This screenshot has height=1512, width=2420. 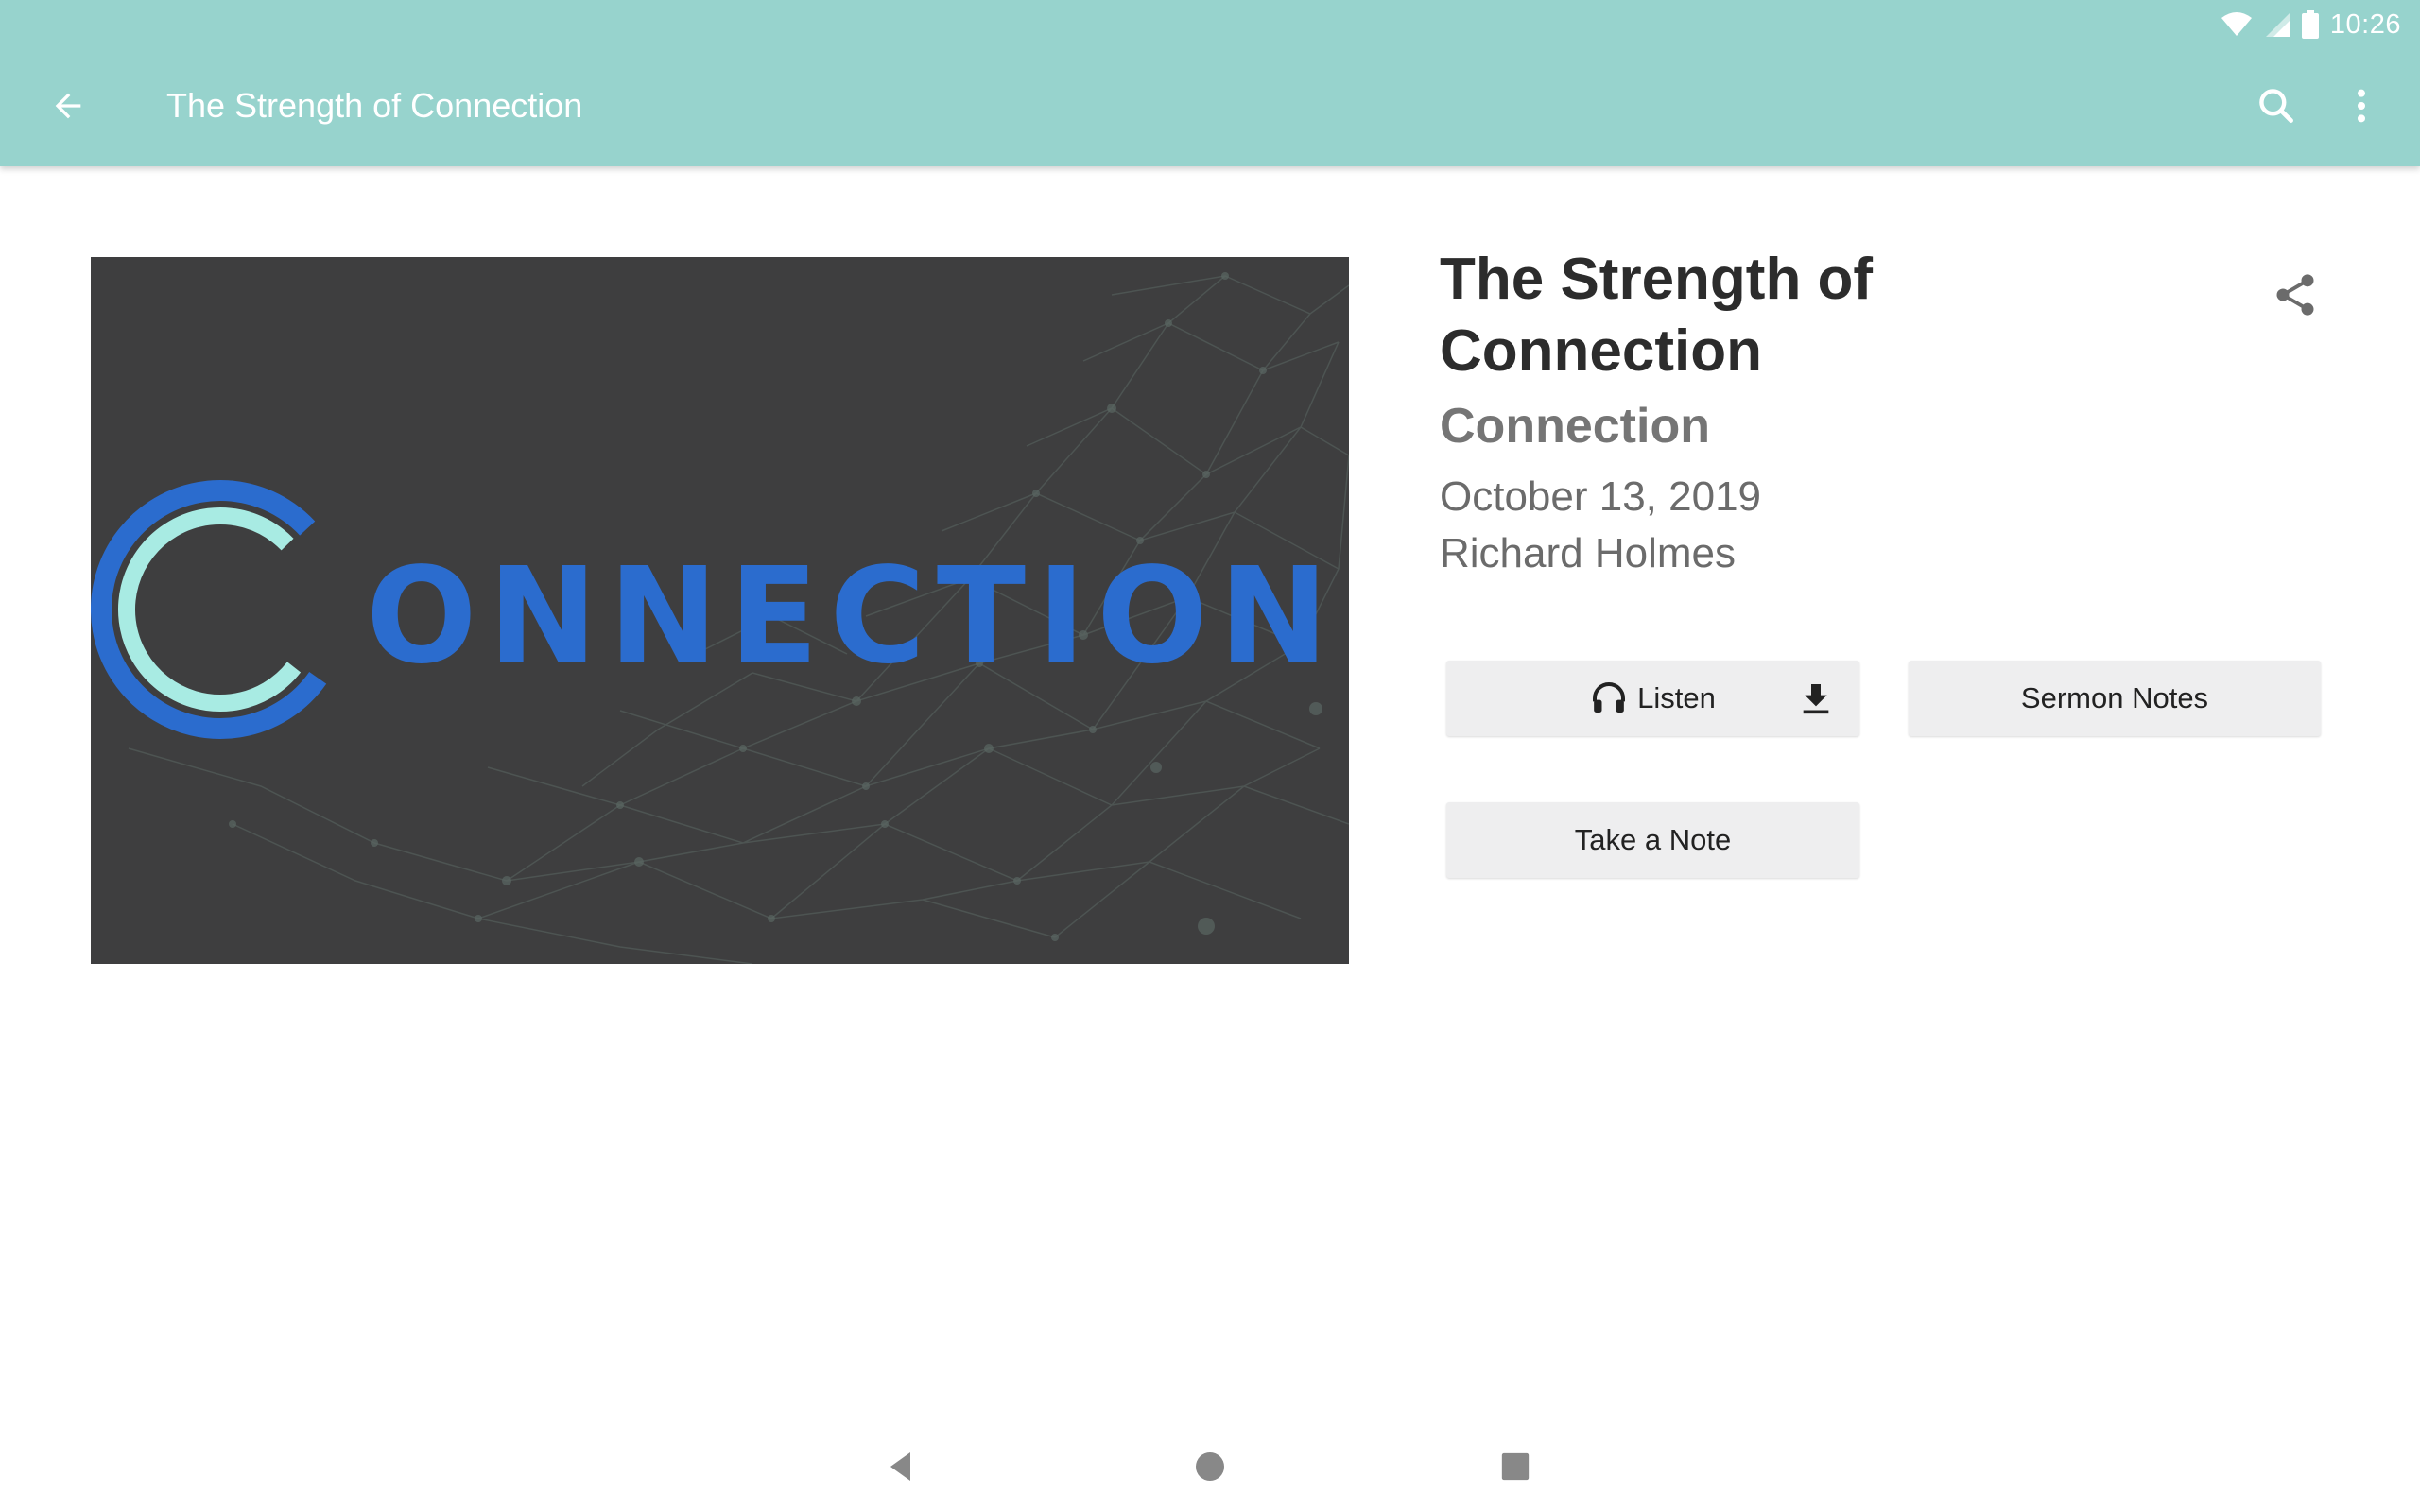 I want to click on listen-button: Listen, so click(x=1652, y=698).